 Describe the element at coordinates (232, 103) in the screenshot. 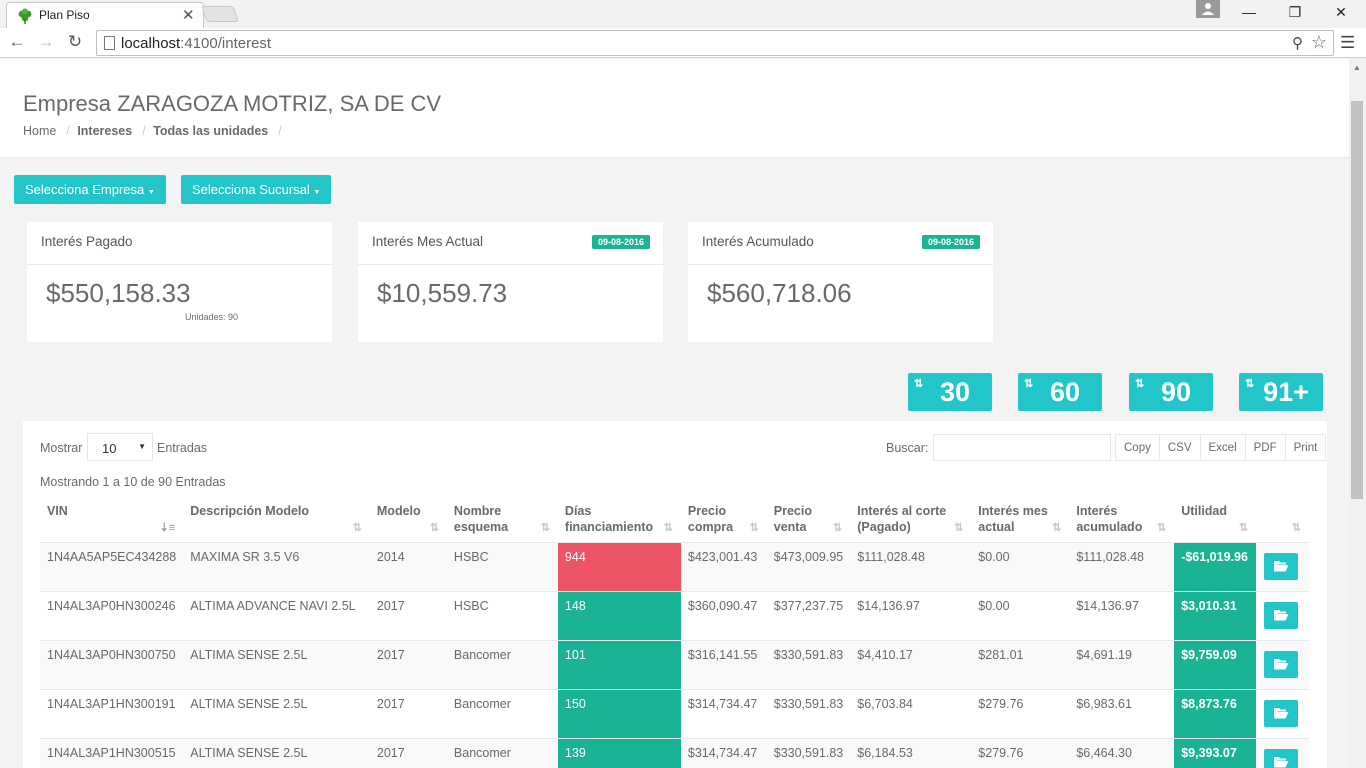

I see `page-title: Empresa ZARAGOZA MOTRIZ, SA DE CV` at that location.